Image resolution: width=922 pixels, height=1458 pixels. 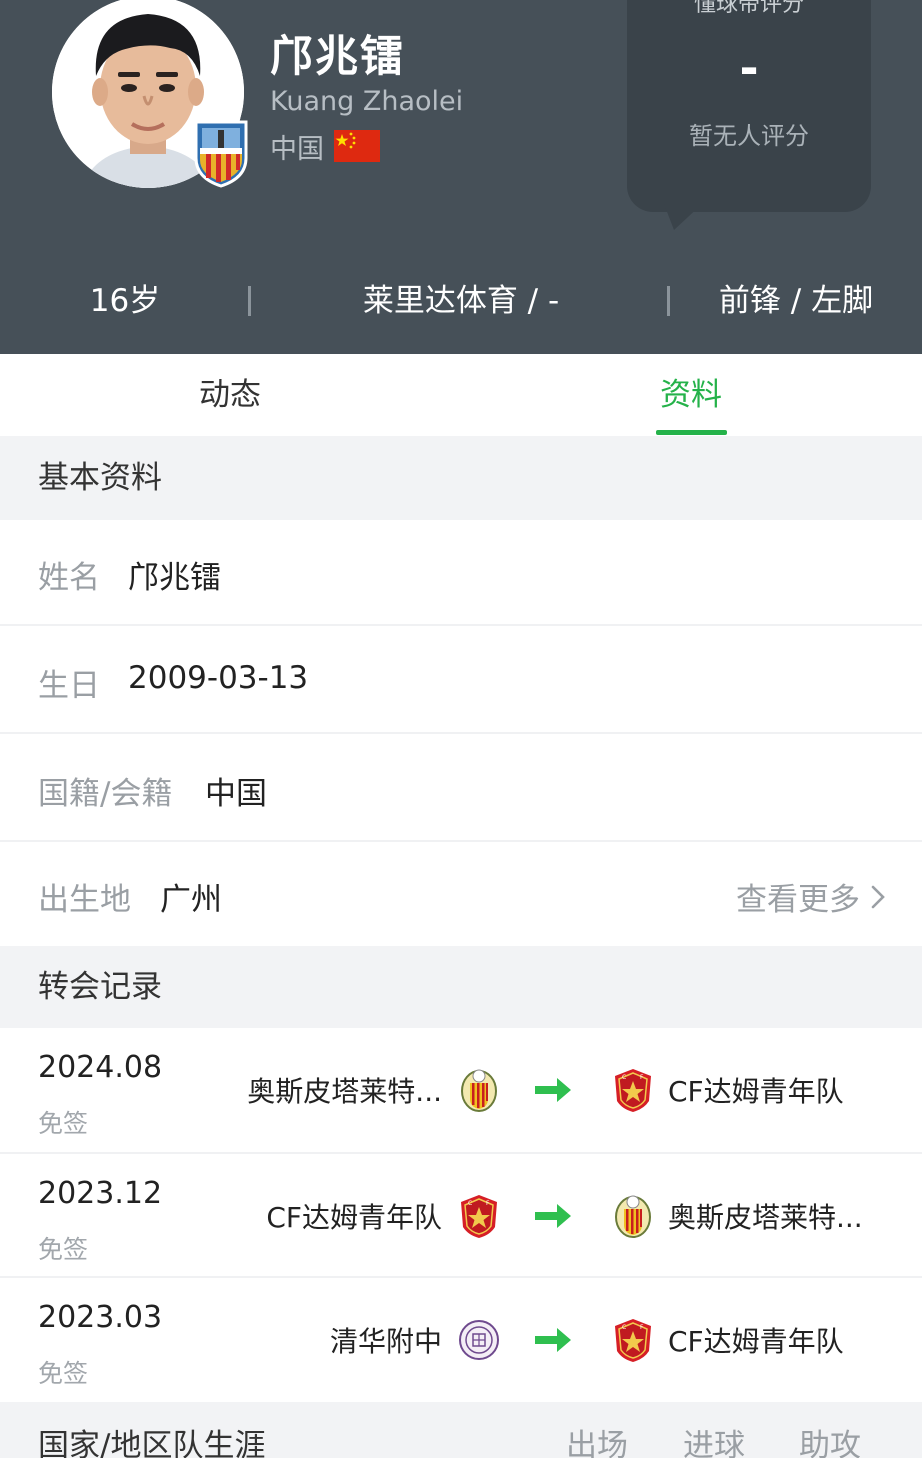 I want to click on info-row-birthday: 生日 2009-03-13, so click(x=461, y=680).